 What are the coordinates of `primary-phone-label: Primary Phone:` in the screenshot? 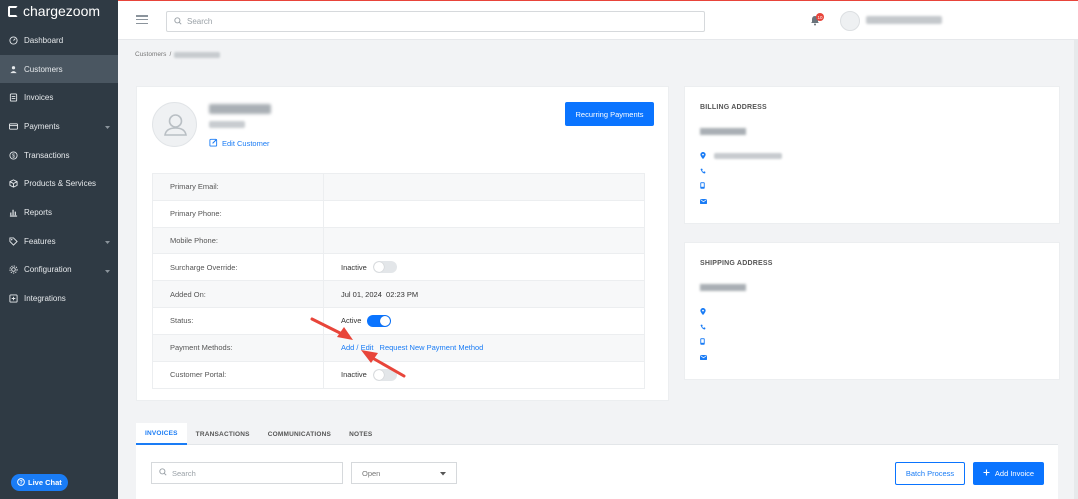 It's located at (238, 213).